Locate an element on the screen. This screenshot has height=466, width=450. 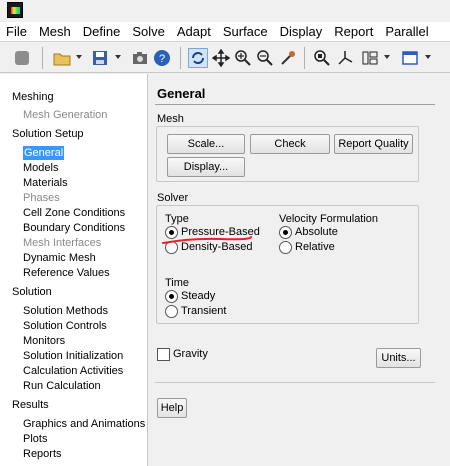
tree-item-graphics-and-animations: Graphics and Animations is located at coordinates (84, 424).